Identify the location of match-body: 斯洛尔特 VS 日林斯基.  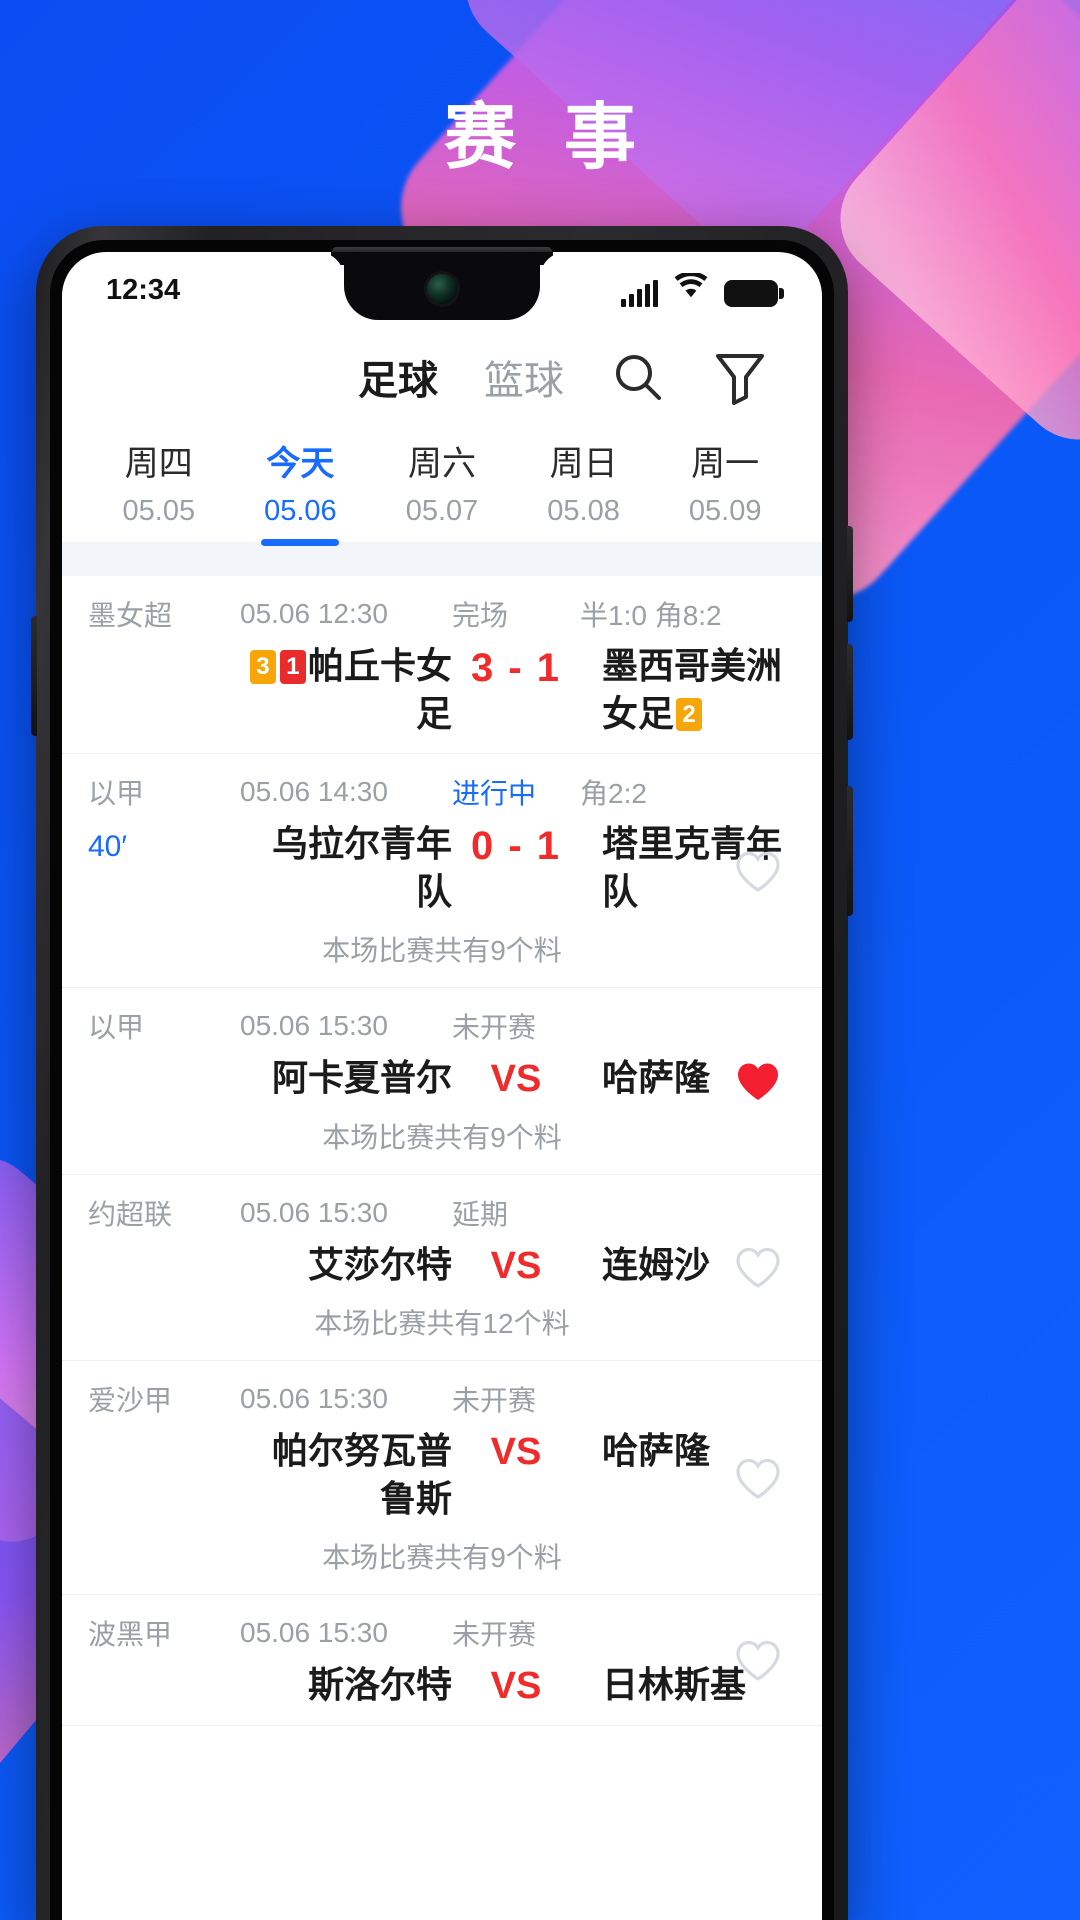
(442, 1682).